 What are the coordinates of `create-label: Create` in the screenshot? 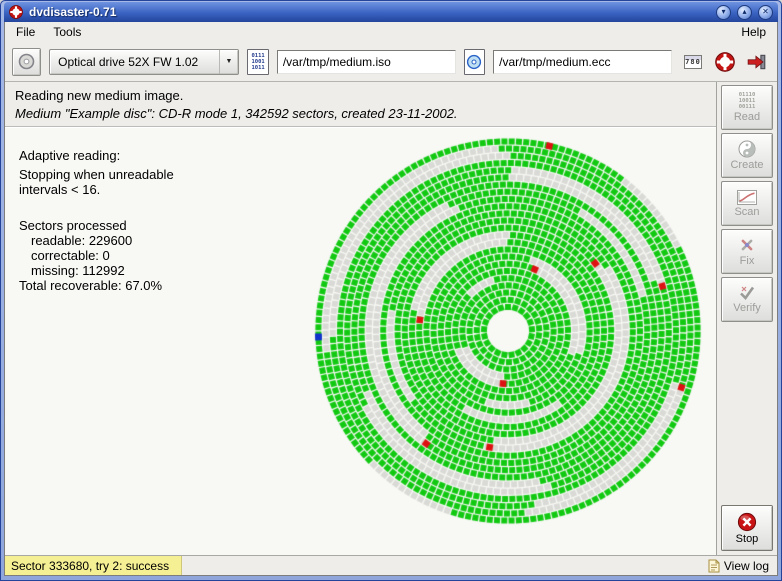 It's located at (747, 165).